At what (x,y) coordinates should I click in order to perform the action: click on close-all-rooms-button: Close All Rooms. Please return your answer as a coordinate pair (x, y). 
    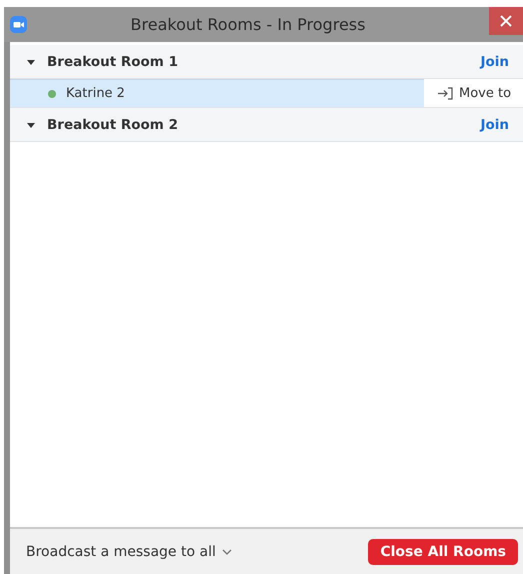
    Looking at the image, I should click on (443, 551).